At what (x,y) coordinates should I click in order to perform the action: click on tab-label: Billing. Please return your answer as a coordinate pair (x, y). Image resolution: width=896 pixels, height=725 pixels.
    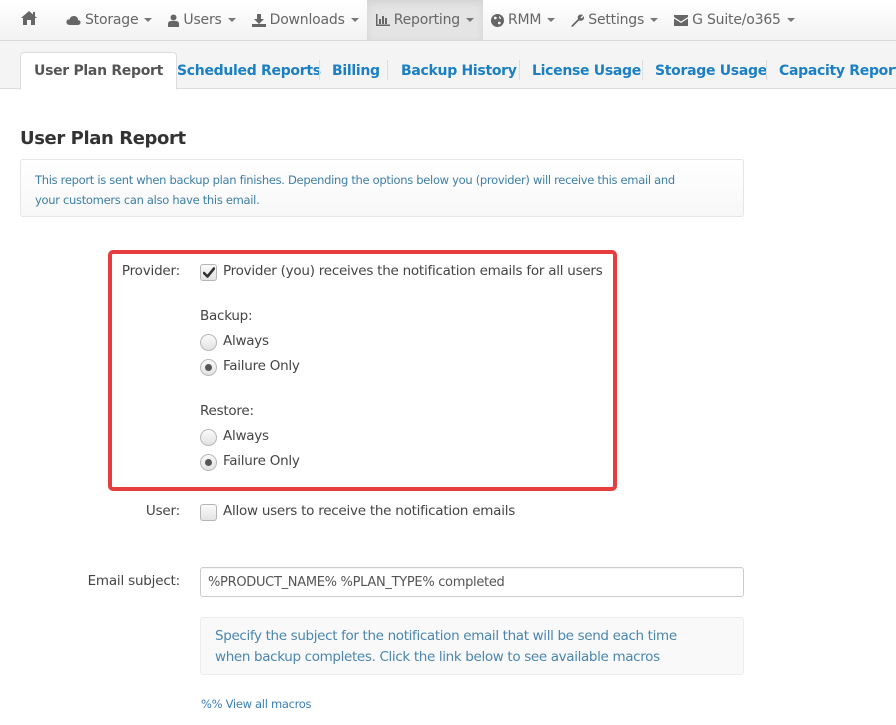
    Looking at the image, I should click on (356, 70).